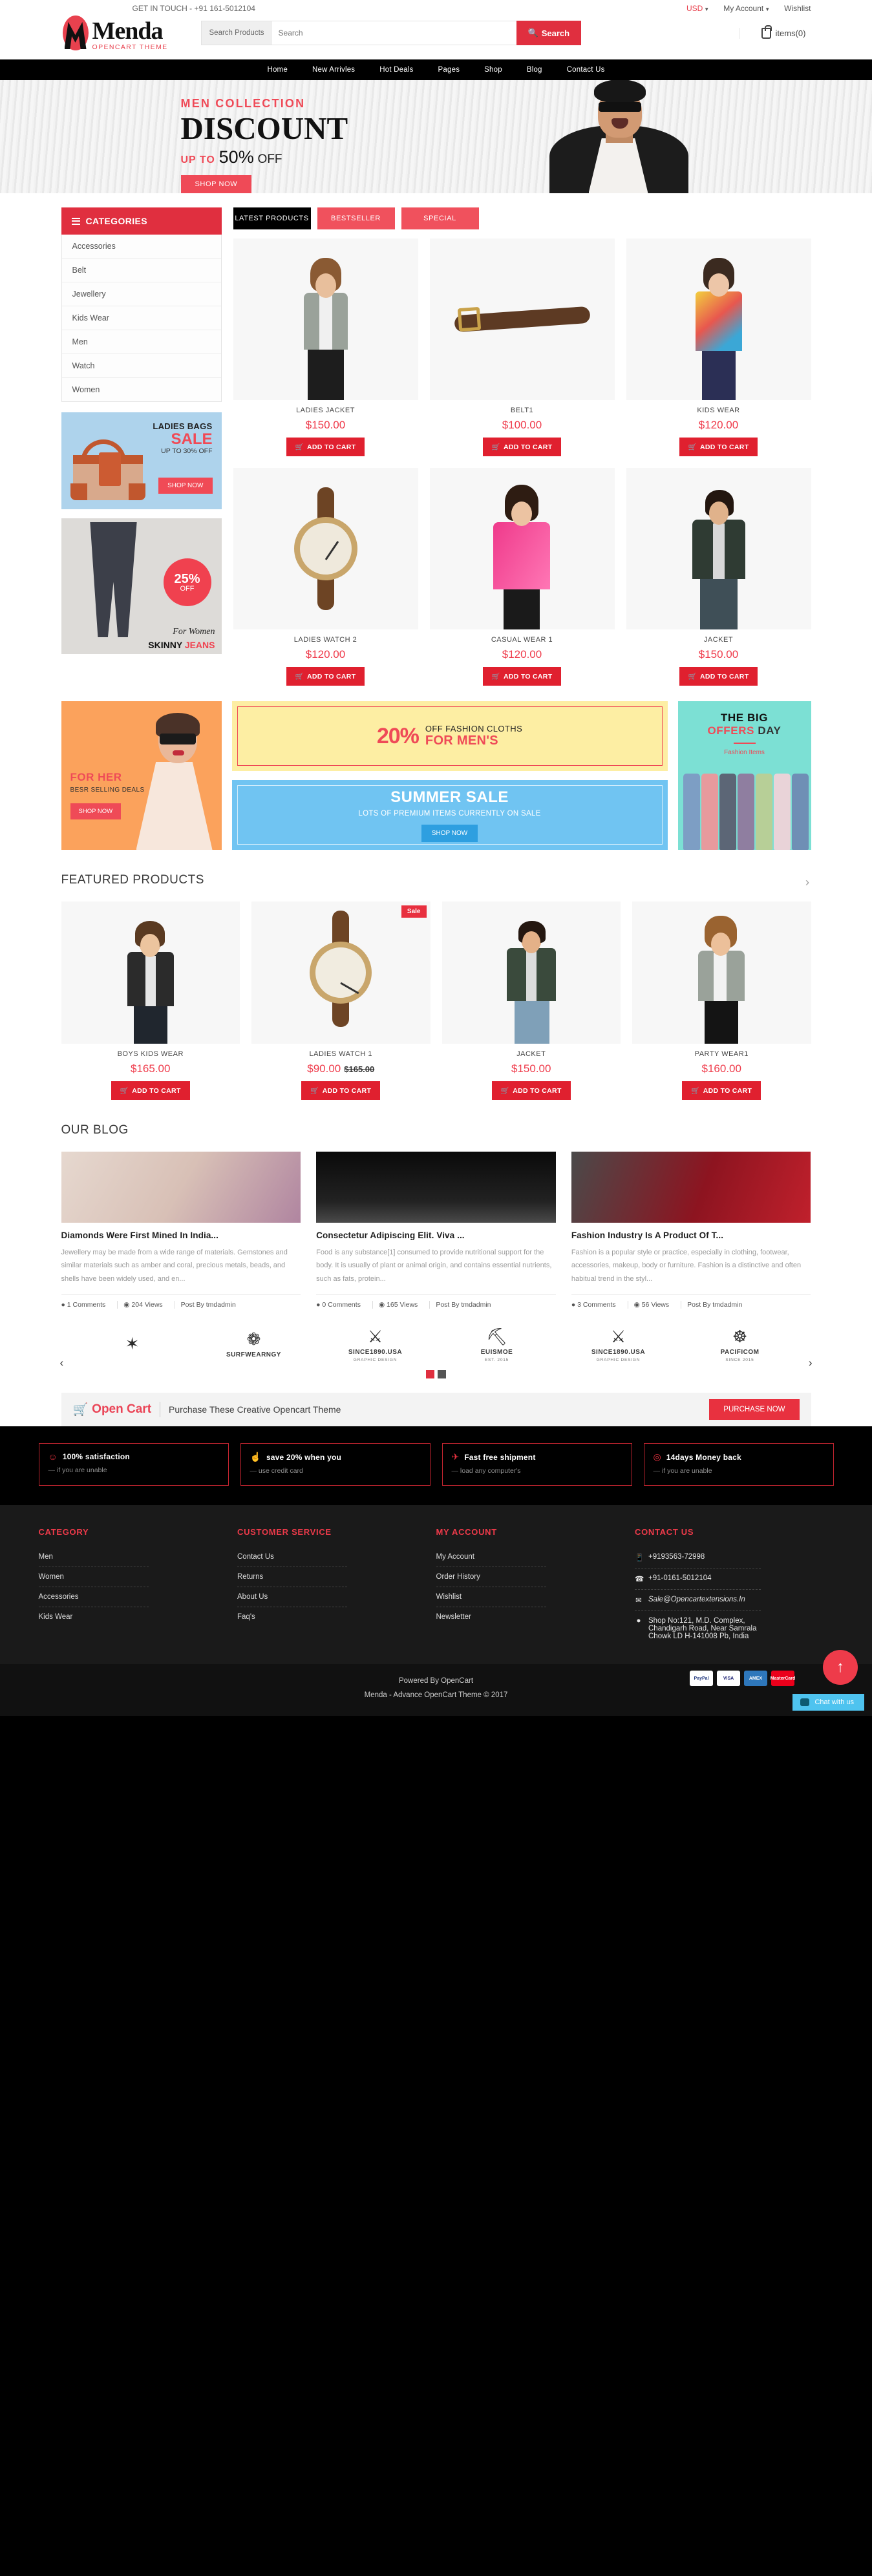  What do you see at coordinates (129, 33) in the screenshot?
I see `site-logo: Menda OPENCART THEME` at bounding box center [129, 33].